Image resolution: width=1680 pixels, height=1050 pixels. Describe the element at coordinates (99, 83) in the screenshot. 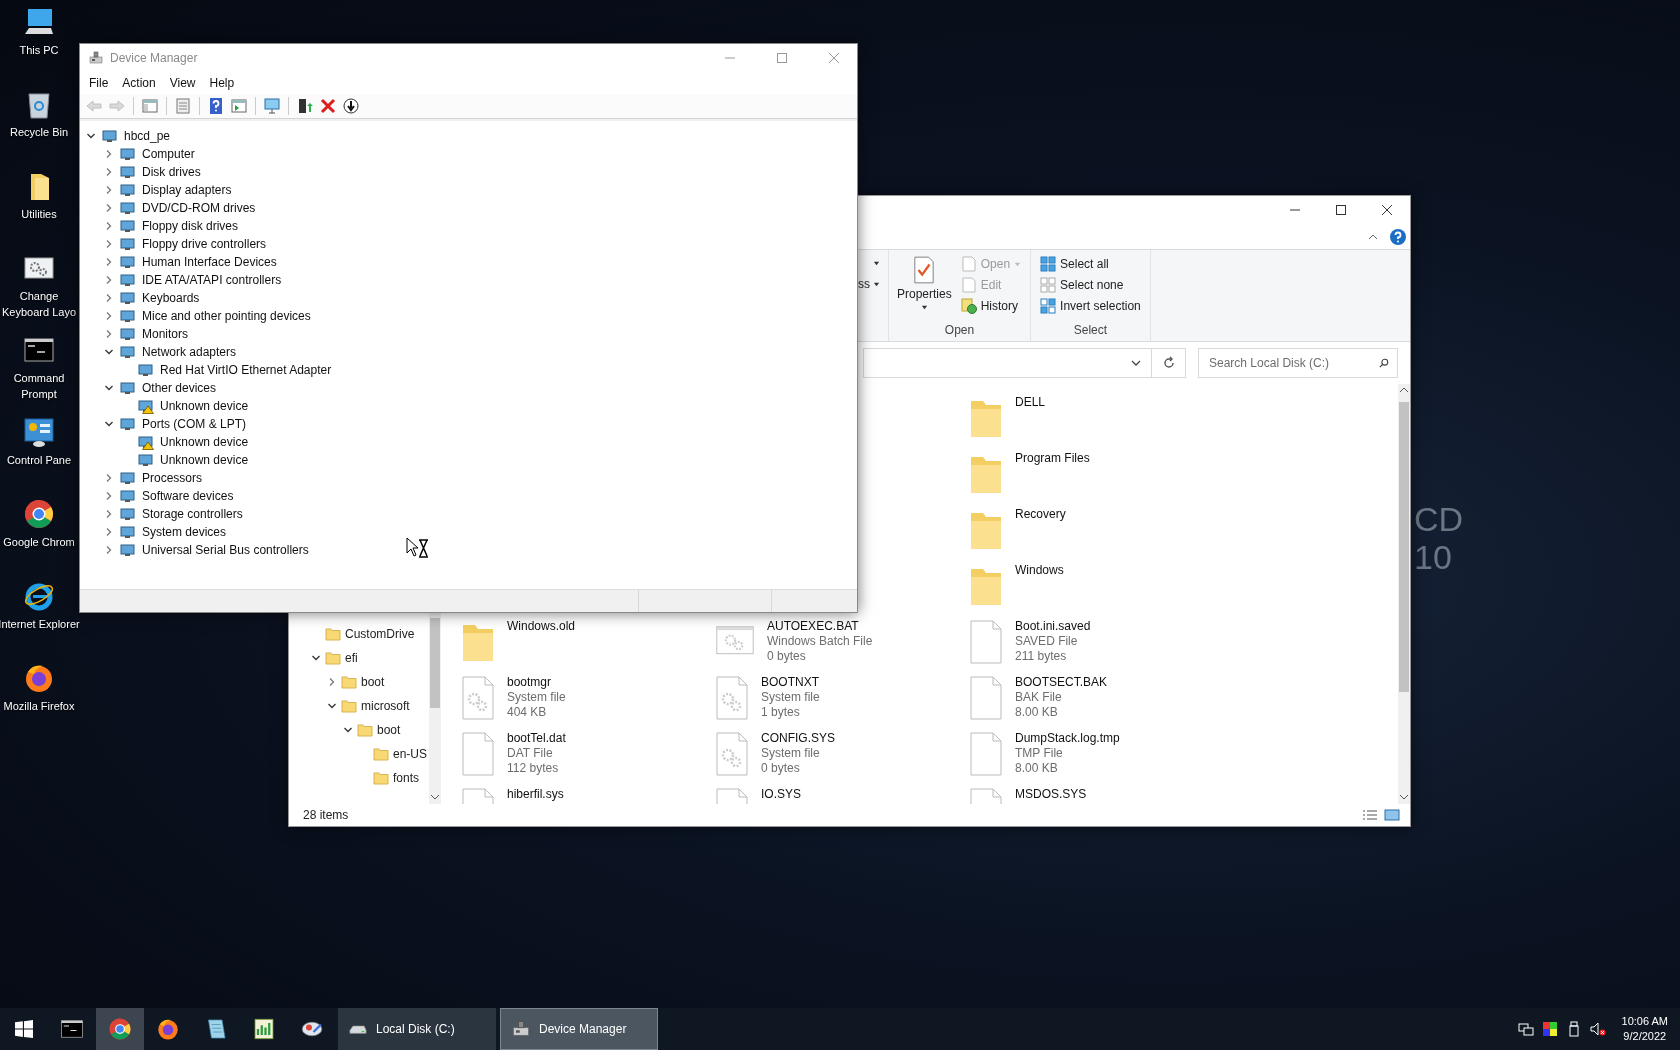

I see `menu-item: File` at that location.